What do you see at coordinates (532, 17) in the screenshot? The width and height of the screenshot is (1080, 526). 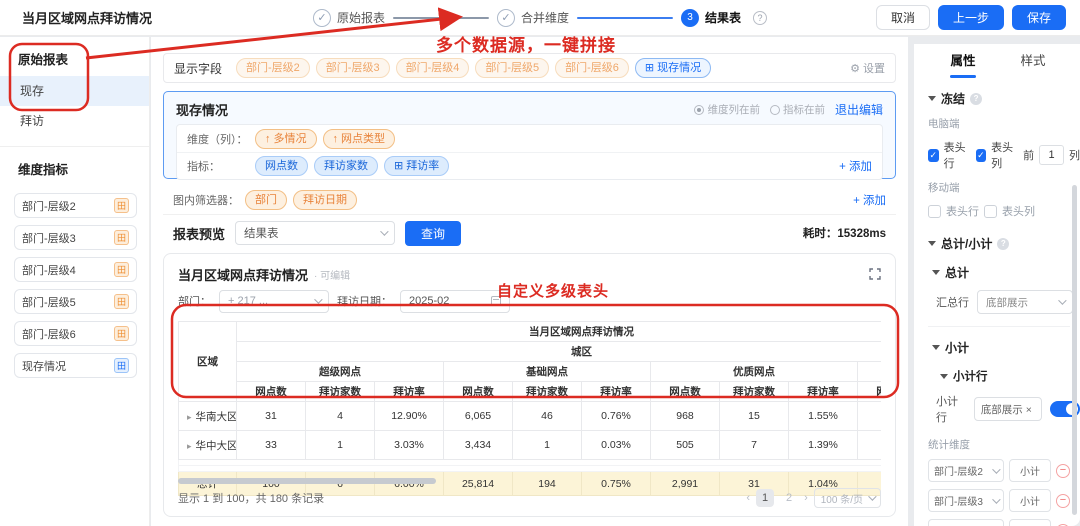 I see `step-2: ✓ 合并维度` at bounding box center [532, 17].